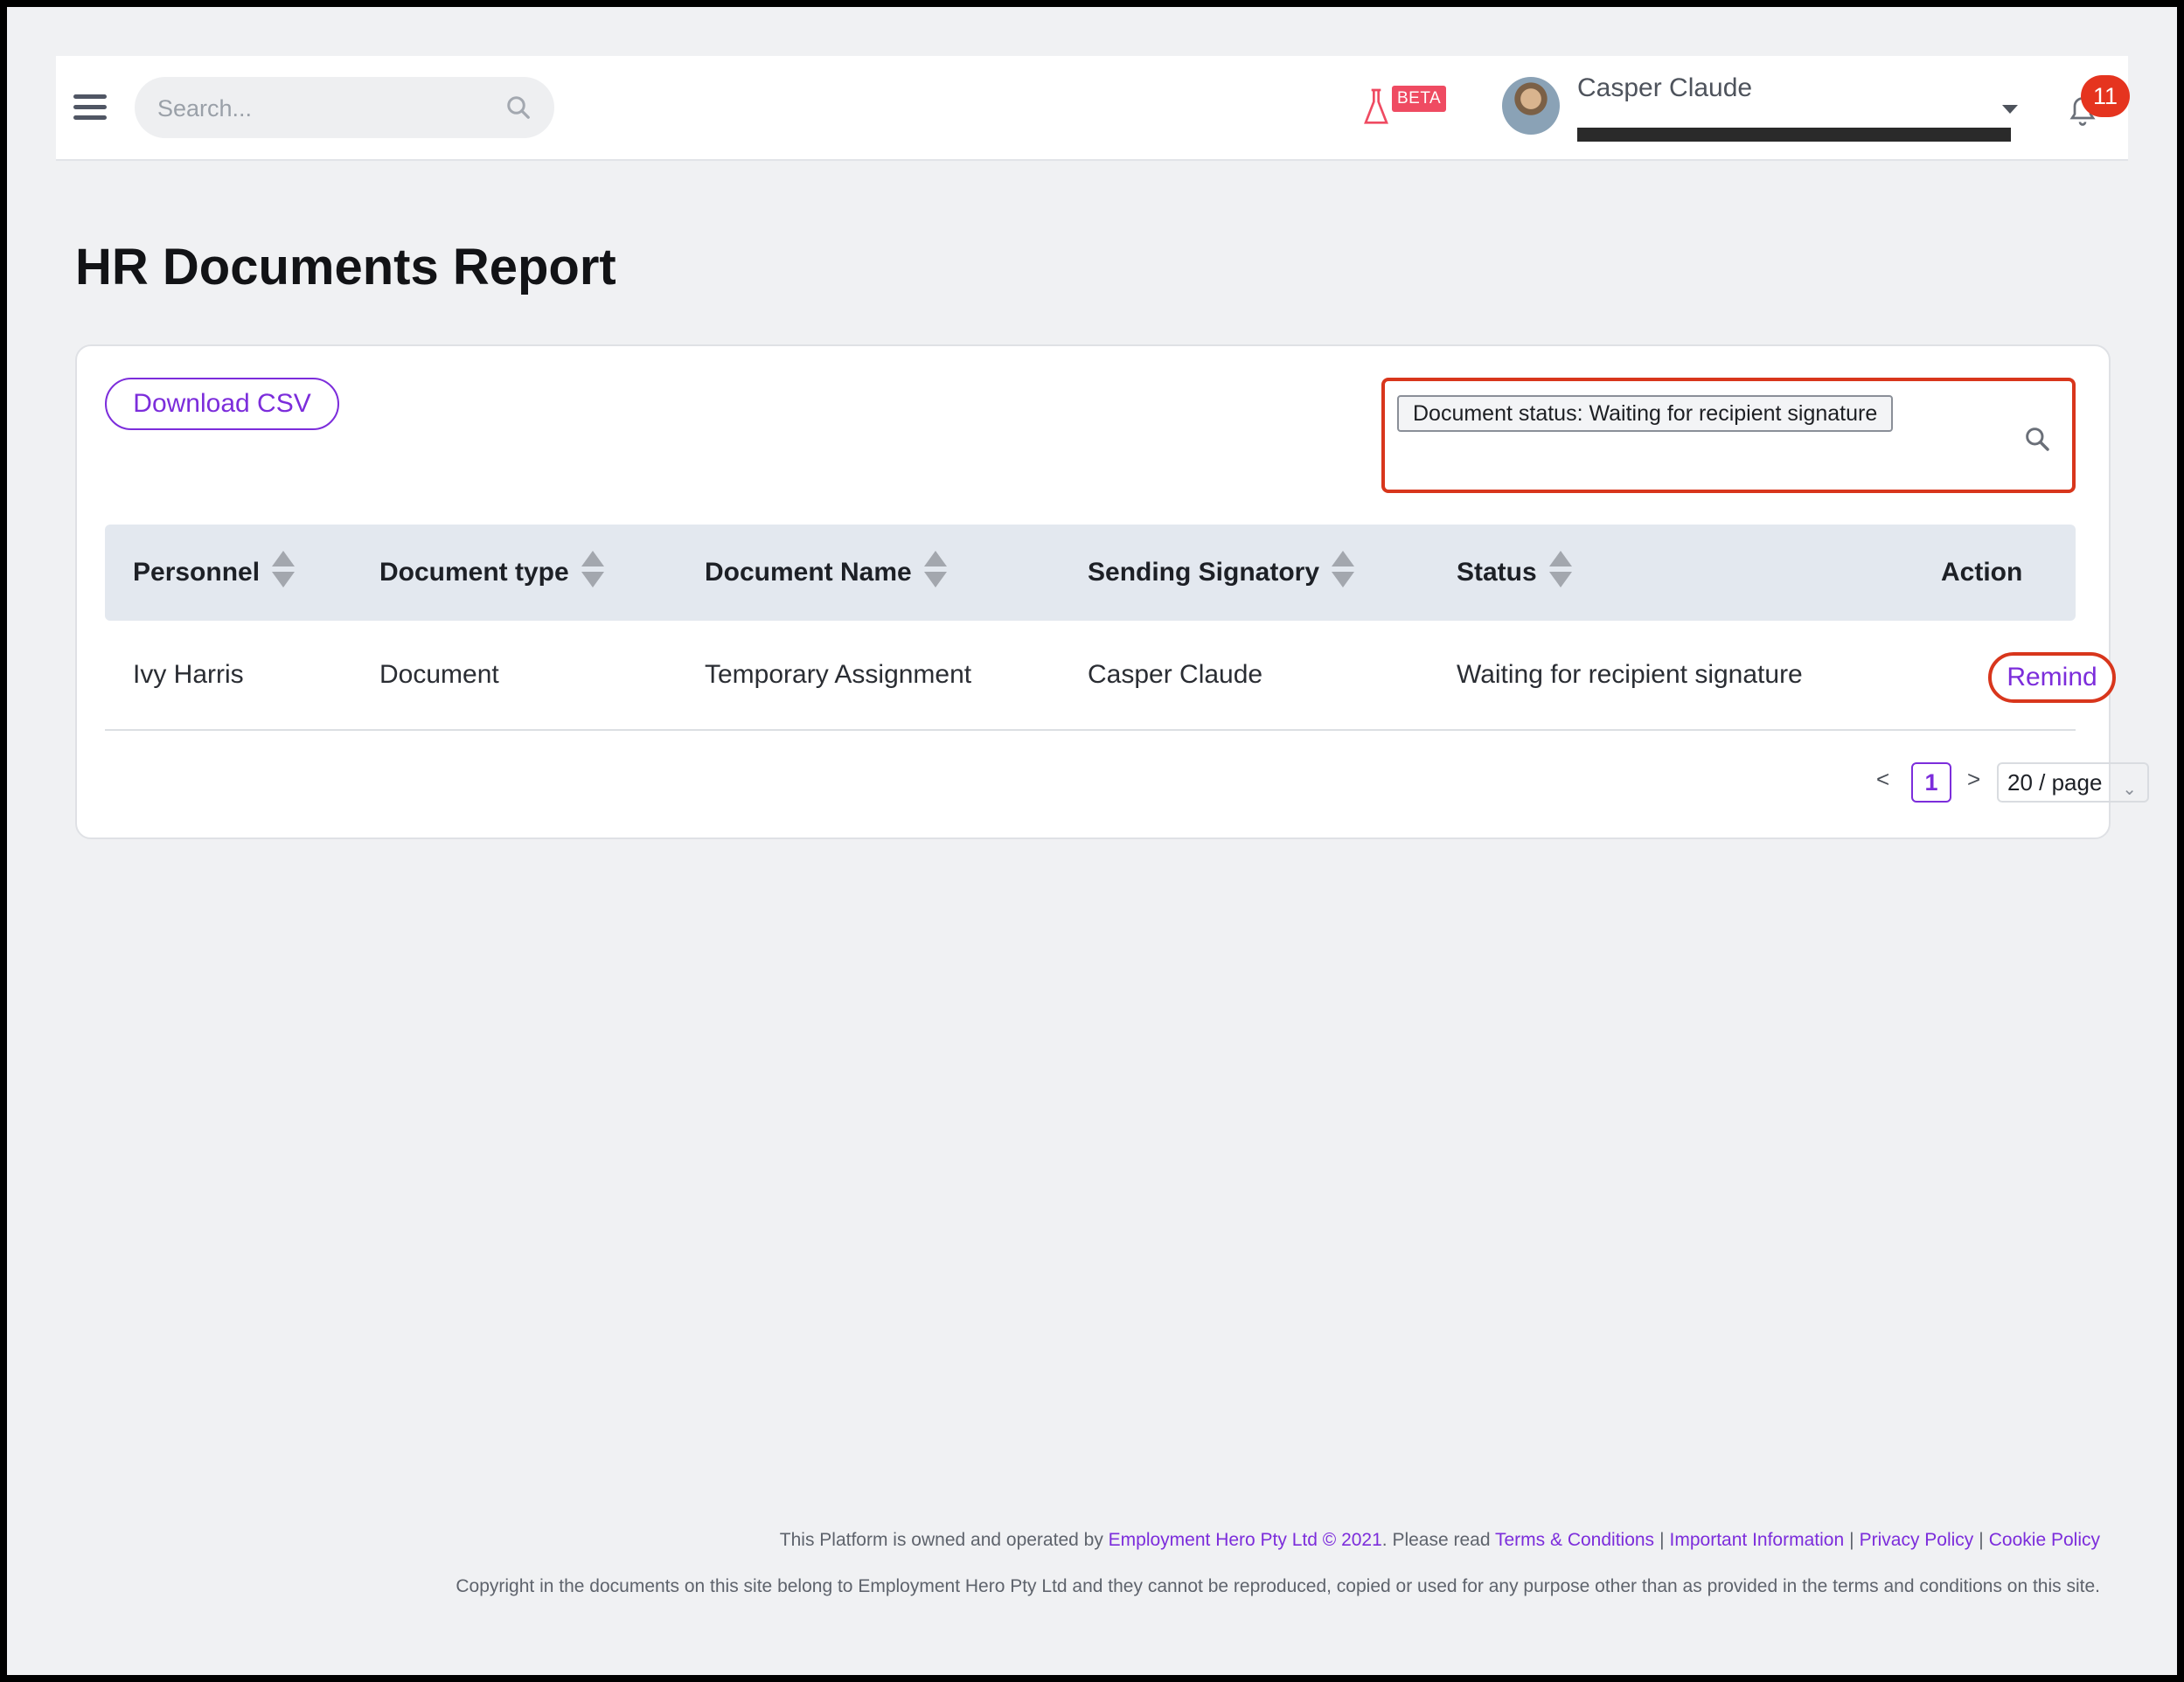  I want to click on top-header: BETA Casper Claude 11, so click(1093, 109).